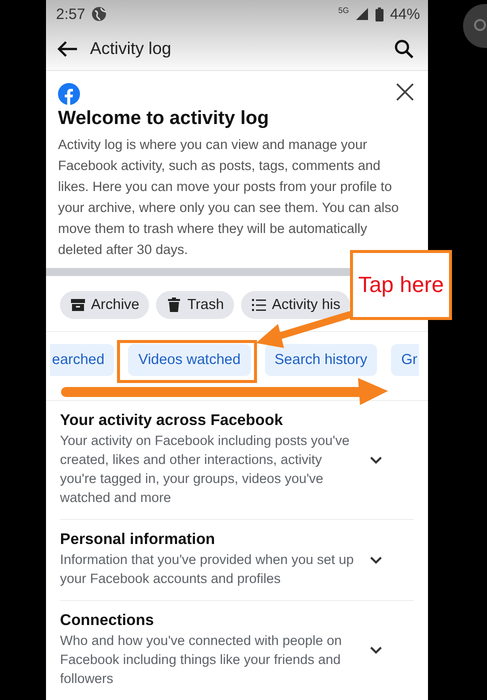 The width and height of the screenshot is (487, 700). What do you see at coordinates (82, 360) in the screenshot?
I see `category-tab: earched` at bounding box center [82, 360].